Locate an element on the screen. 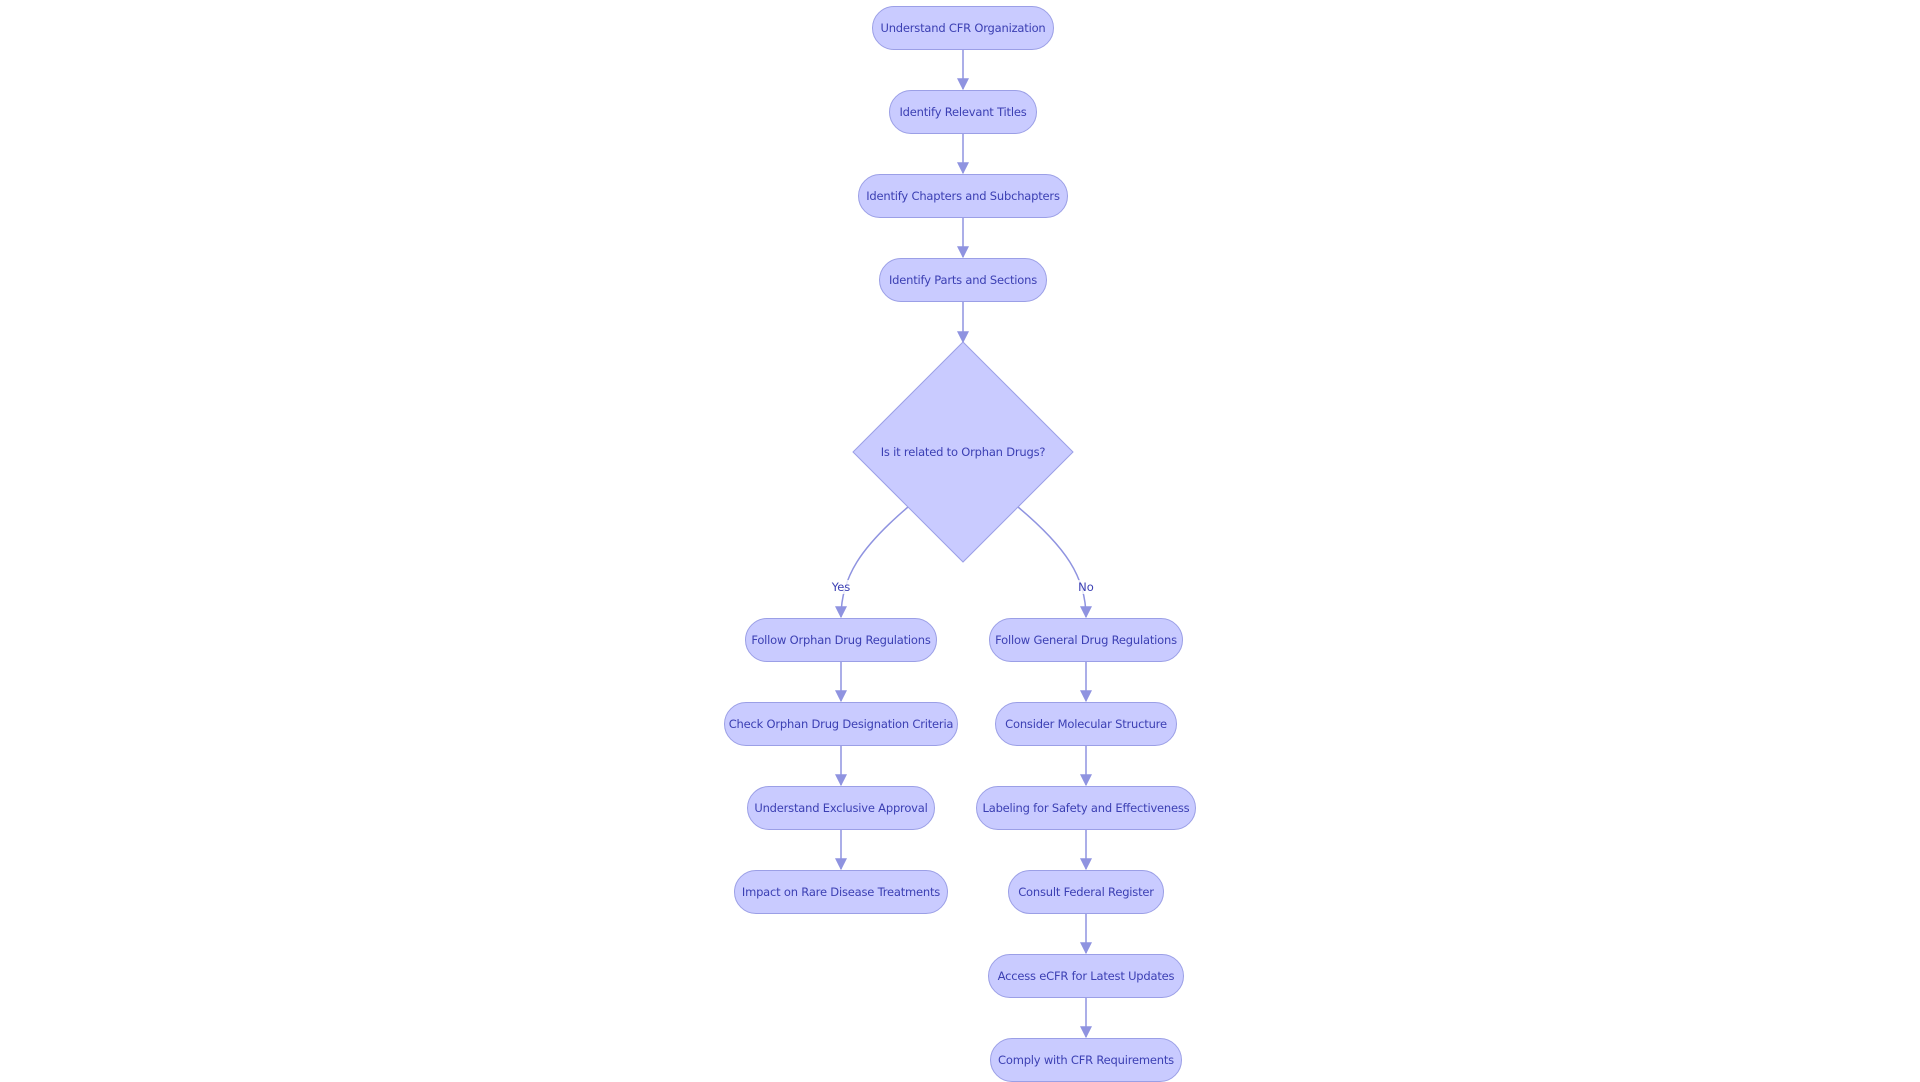  edge-d1-m1 is located at coordinates (1054, 562).